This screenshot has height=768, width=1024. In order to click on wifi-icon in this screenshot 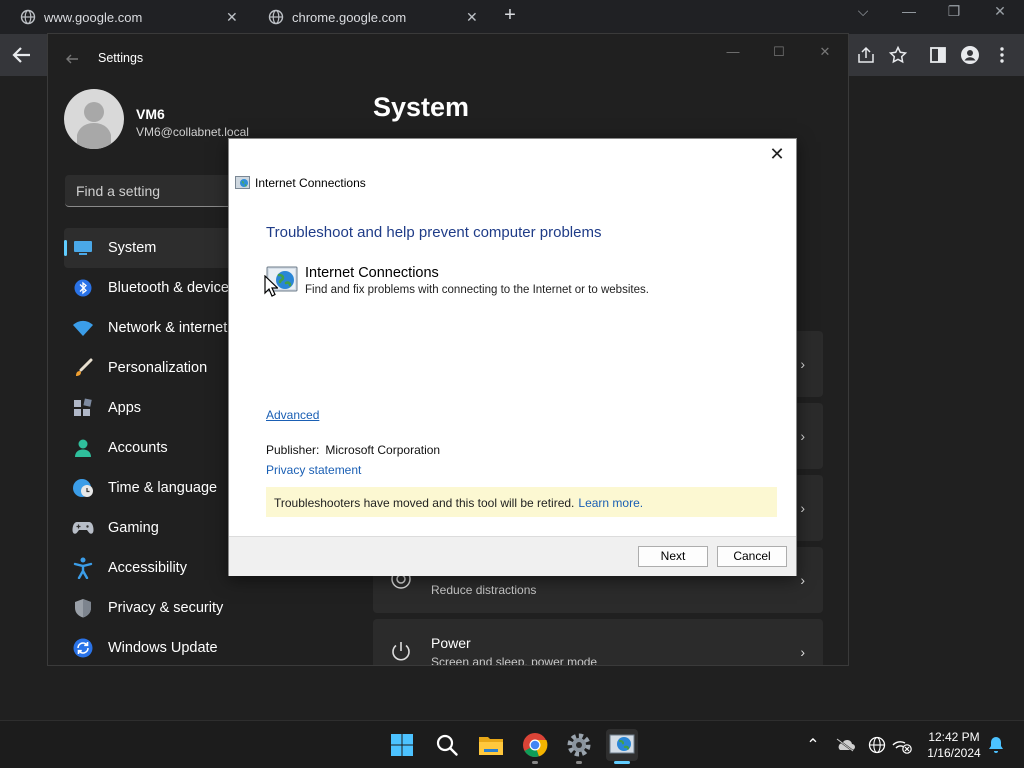, I will do `click(83, 328)`.